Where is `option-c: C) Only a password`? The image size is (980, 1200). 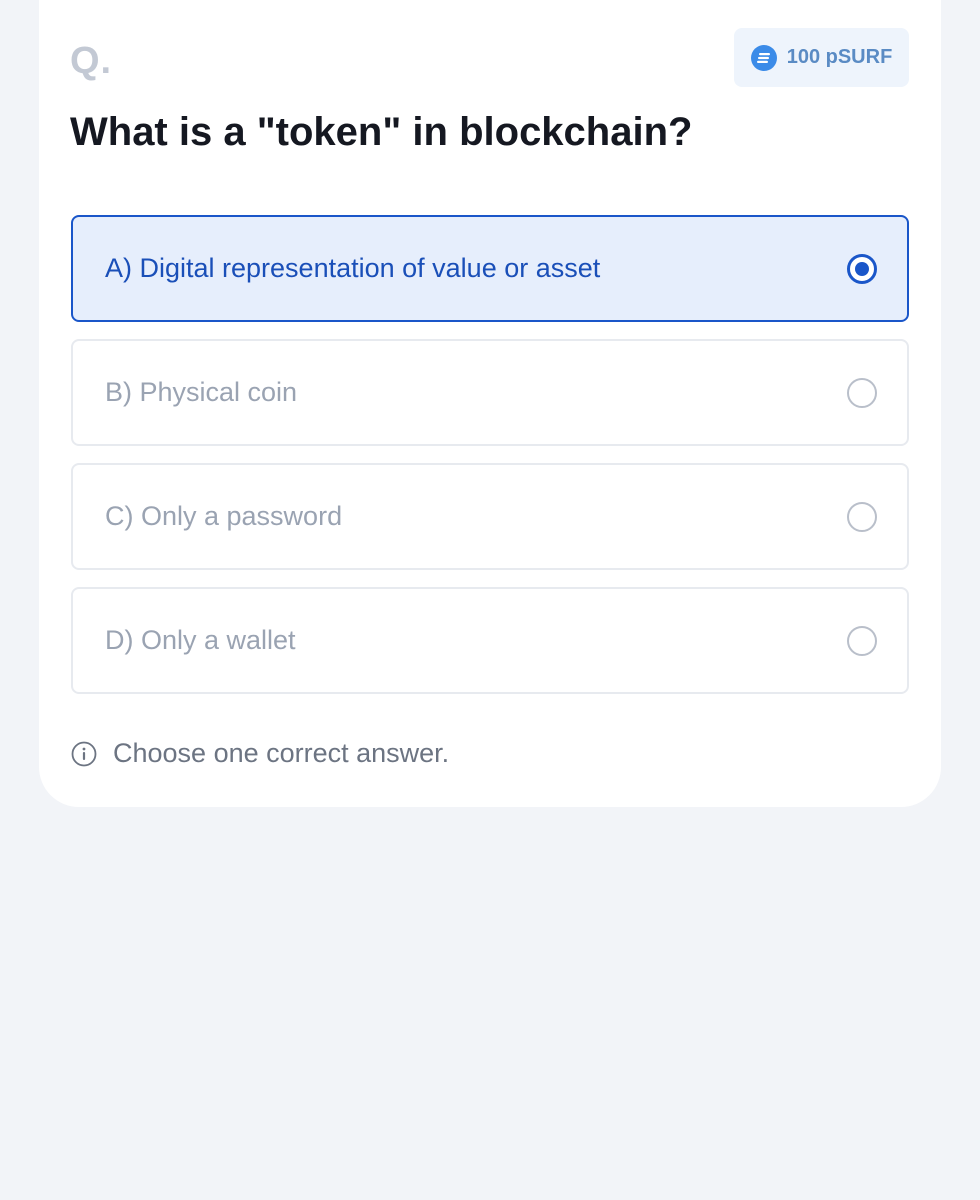 option-c: C) Only a password is located at coordinates (490, 516).